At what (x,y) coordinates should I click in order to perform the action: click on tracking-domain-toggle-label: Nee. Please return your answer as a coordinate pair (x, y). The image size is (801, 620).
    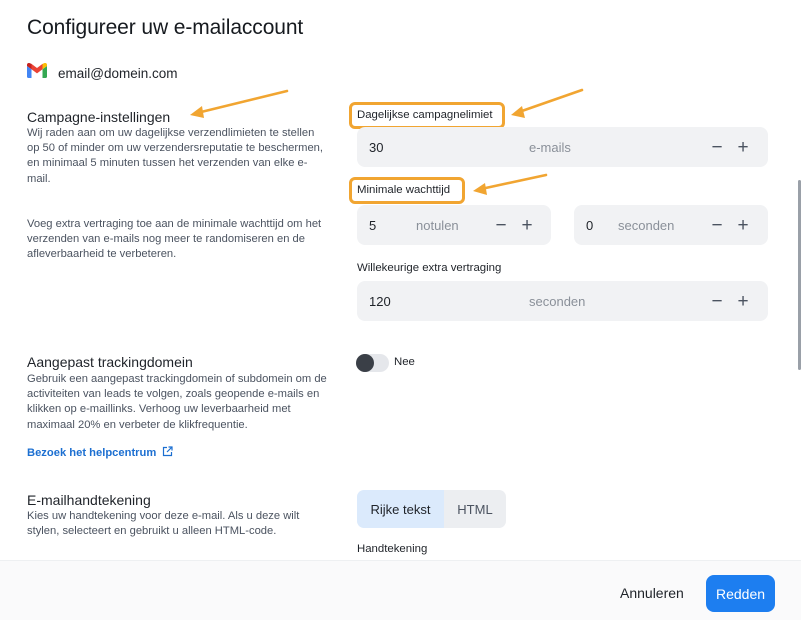
    Looking at the image, I should click on (404, 362).